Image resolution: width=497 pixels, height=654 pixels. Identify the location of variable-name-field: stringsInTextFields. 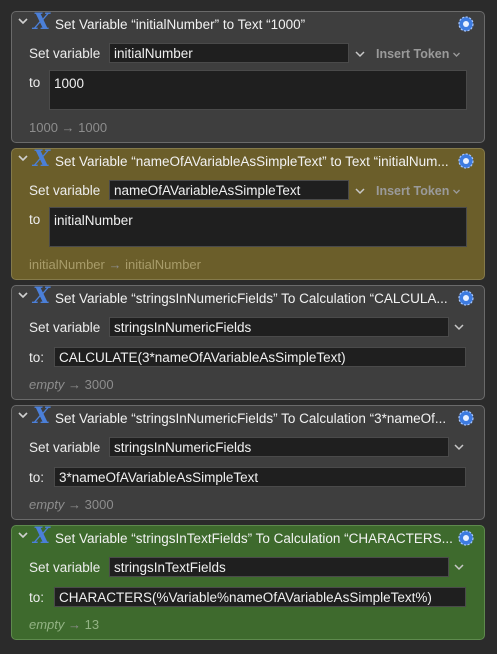
(279, 567).